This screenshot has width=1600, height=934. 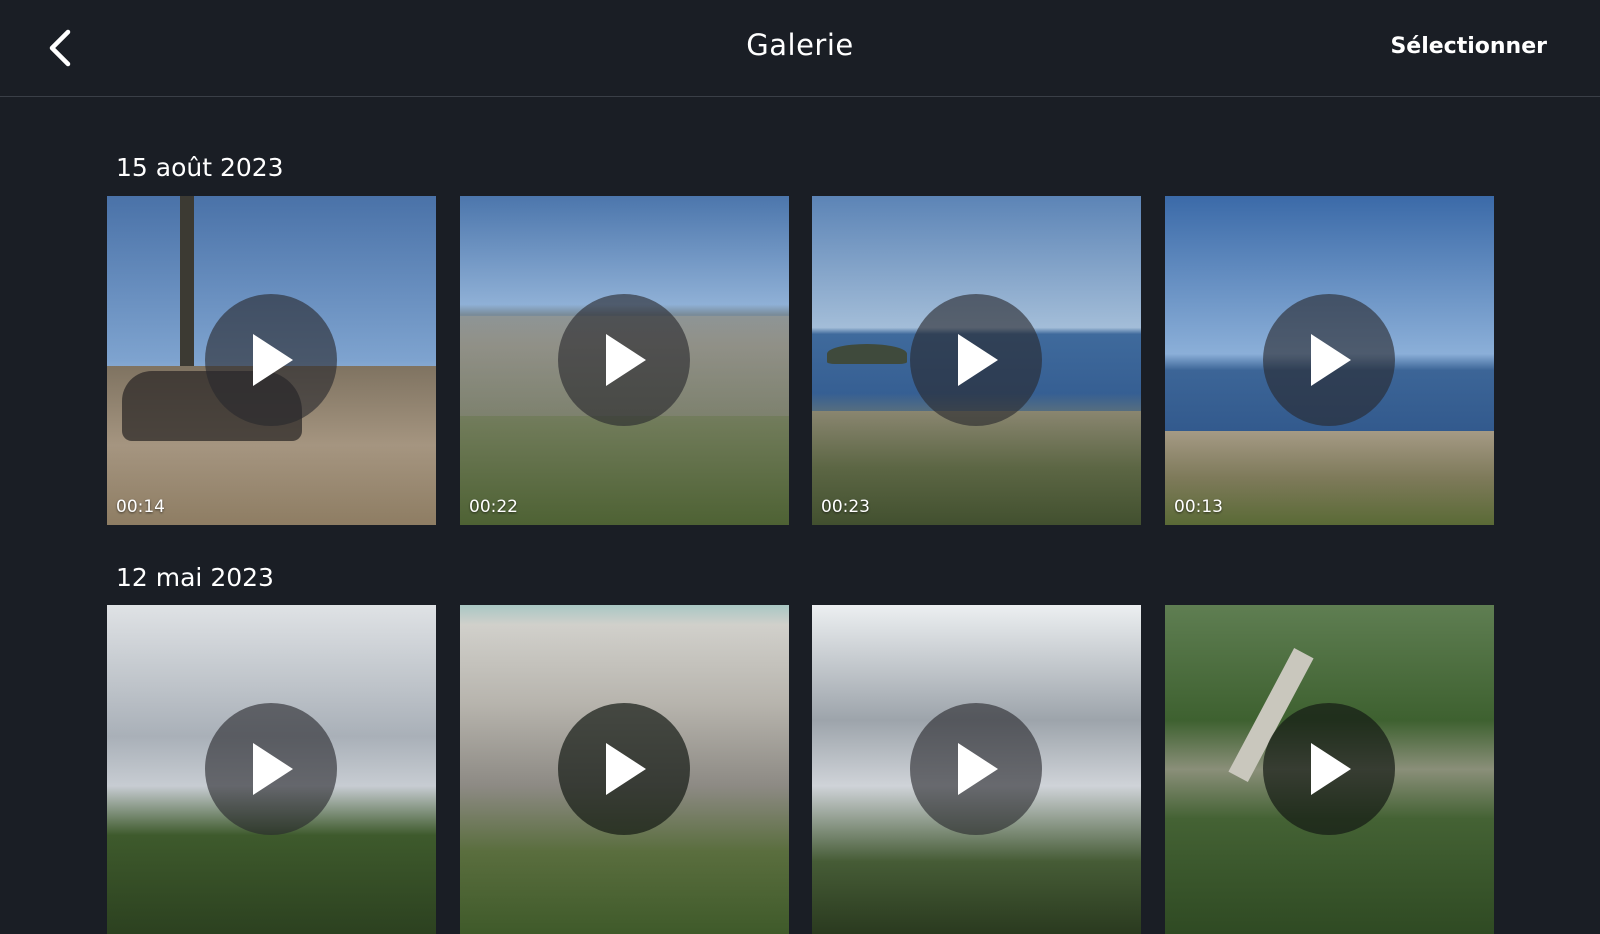 I want to click on video-duration: 00:13, so click(x=1198, y=507).